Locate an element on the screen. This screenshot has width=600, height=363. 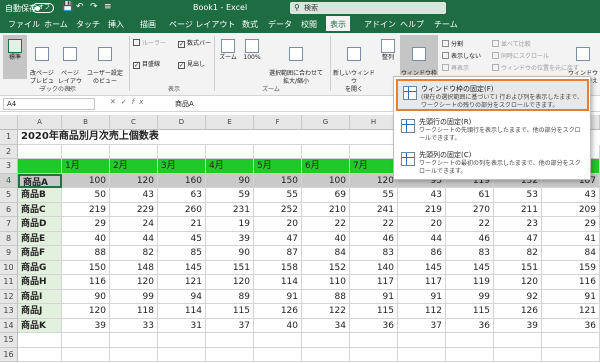
row-header: 4 is located at coordinates (9, 180).